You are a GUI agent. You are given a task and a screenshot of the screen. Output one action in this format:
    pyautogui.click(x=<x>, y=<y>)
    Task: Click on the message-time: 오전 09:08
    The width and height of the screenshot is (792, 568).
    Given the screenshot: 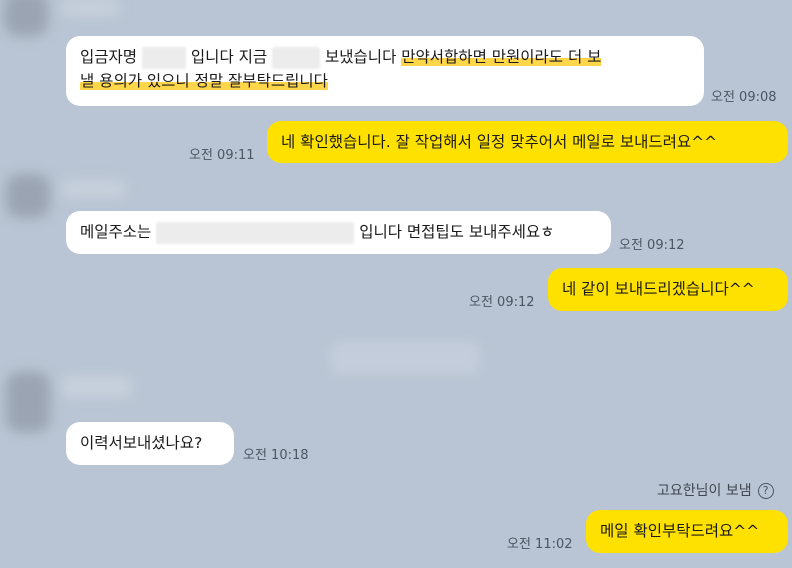 What is the action you would take?
    pyautogui.click(x=744, y=97)
    